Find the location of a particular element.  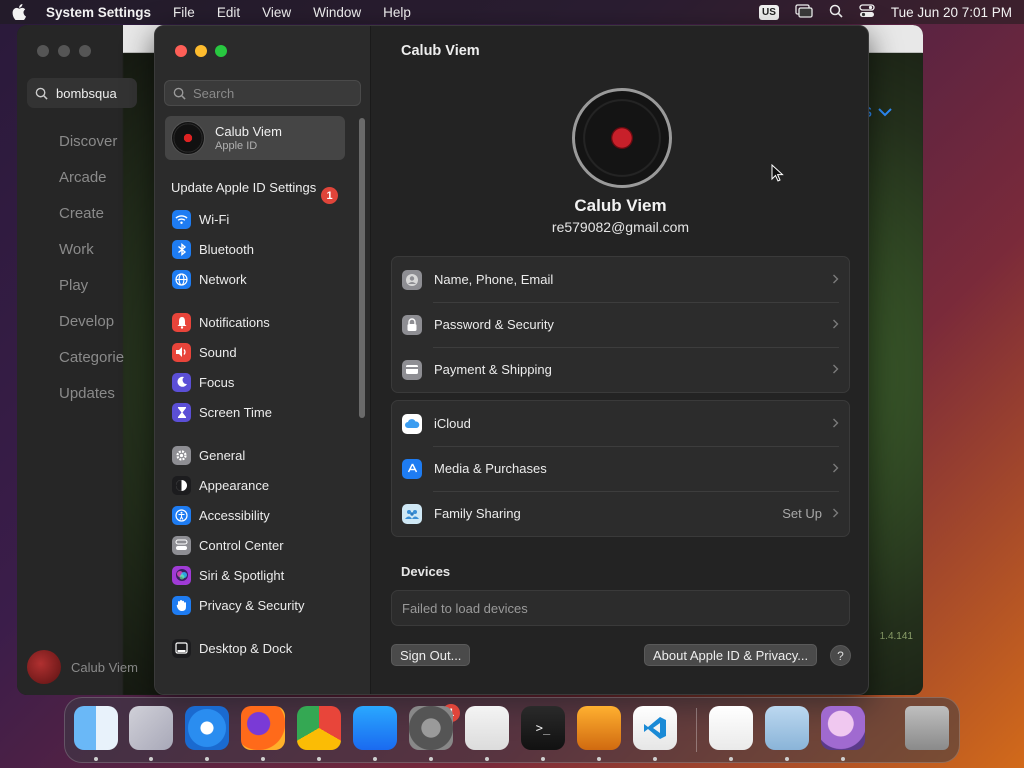

row-password-security: Password & Security is located at coordinates (620, 324).